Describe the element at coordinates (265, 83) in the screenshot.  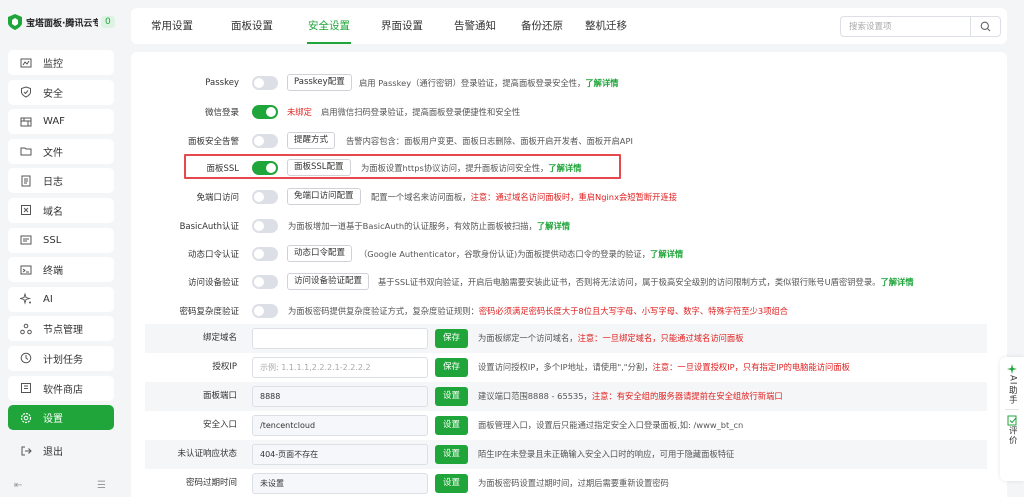
I see `passkey-toggle` at that location.